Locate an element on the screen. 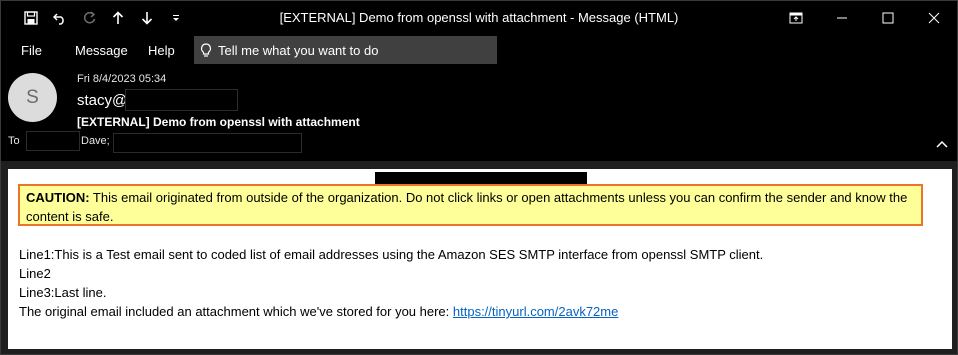 This screenshot has width=958, height=355. restore-ribbon-icon is located at coordinates (796, 18).